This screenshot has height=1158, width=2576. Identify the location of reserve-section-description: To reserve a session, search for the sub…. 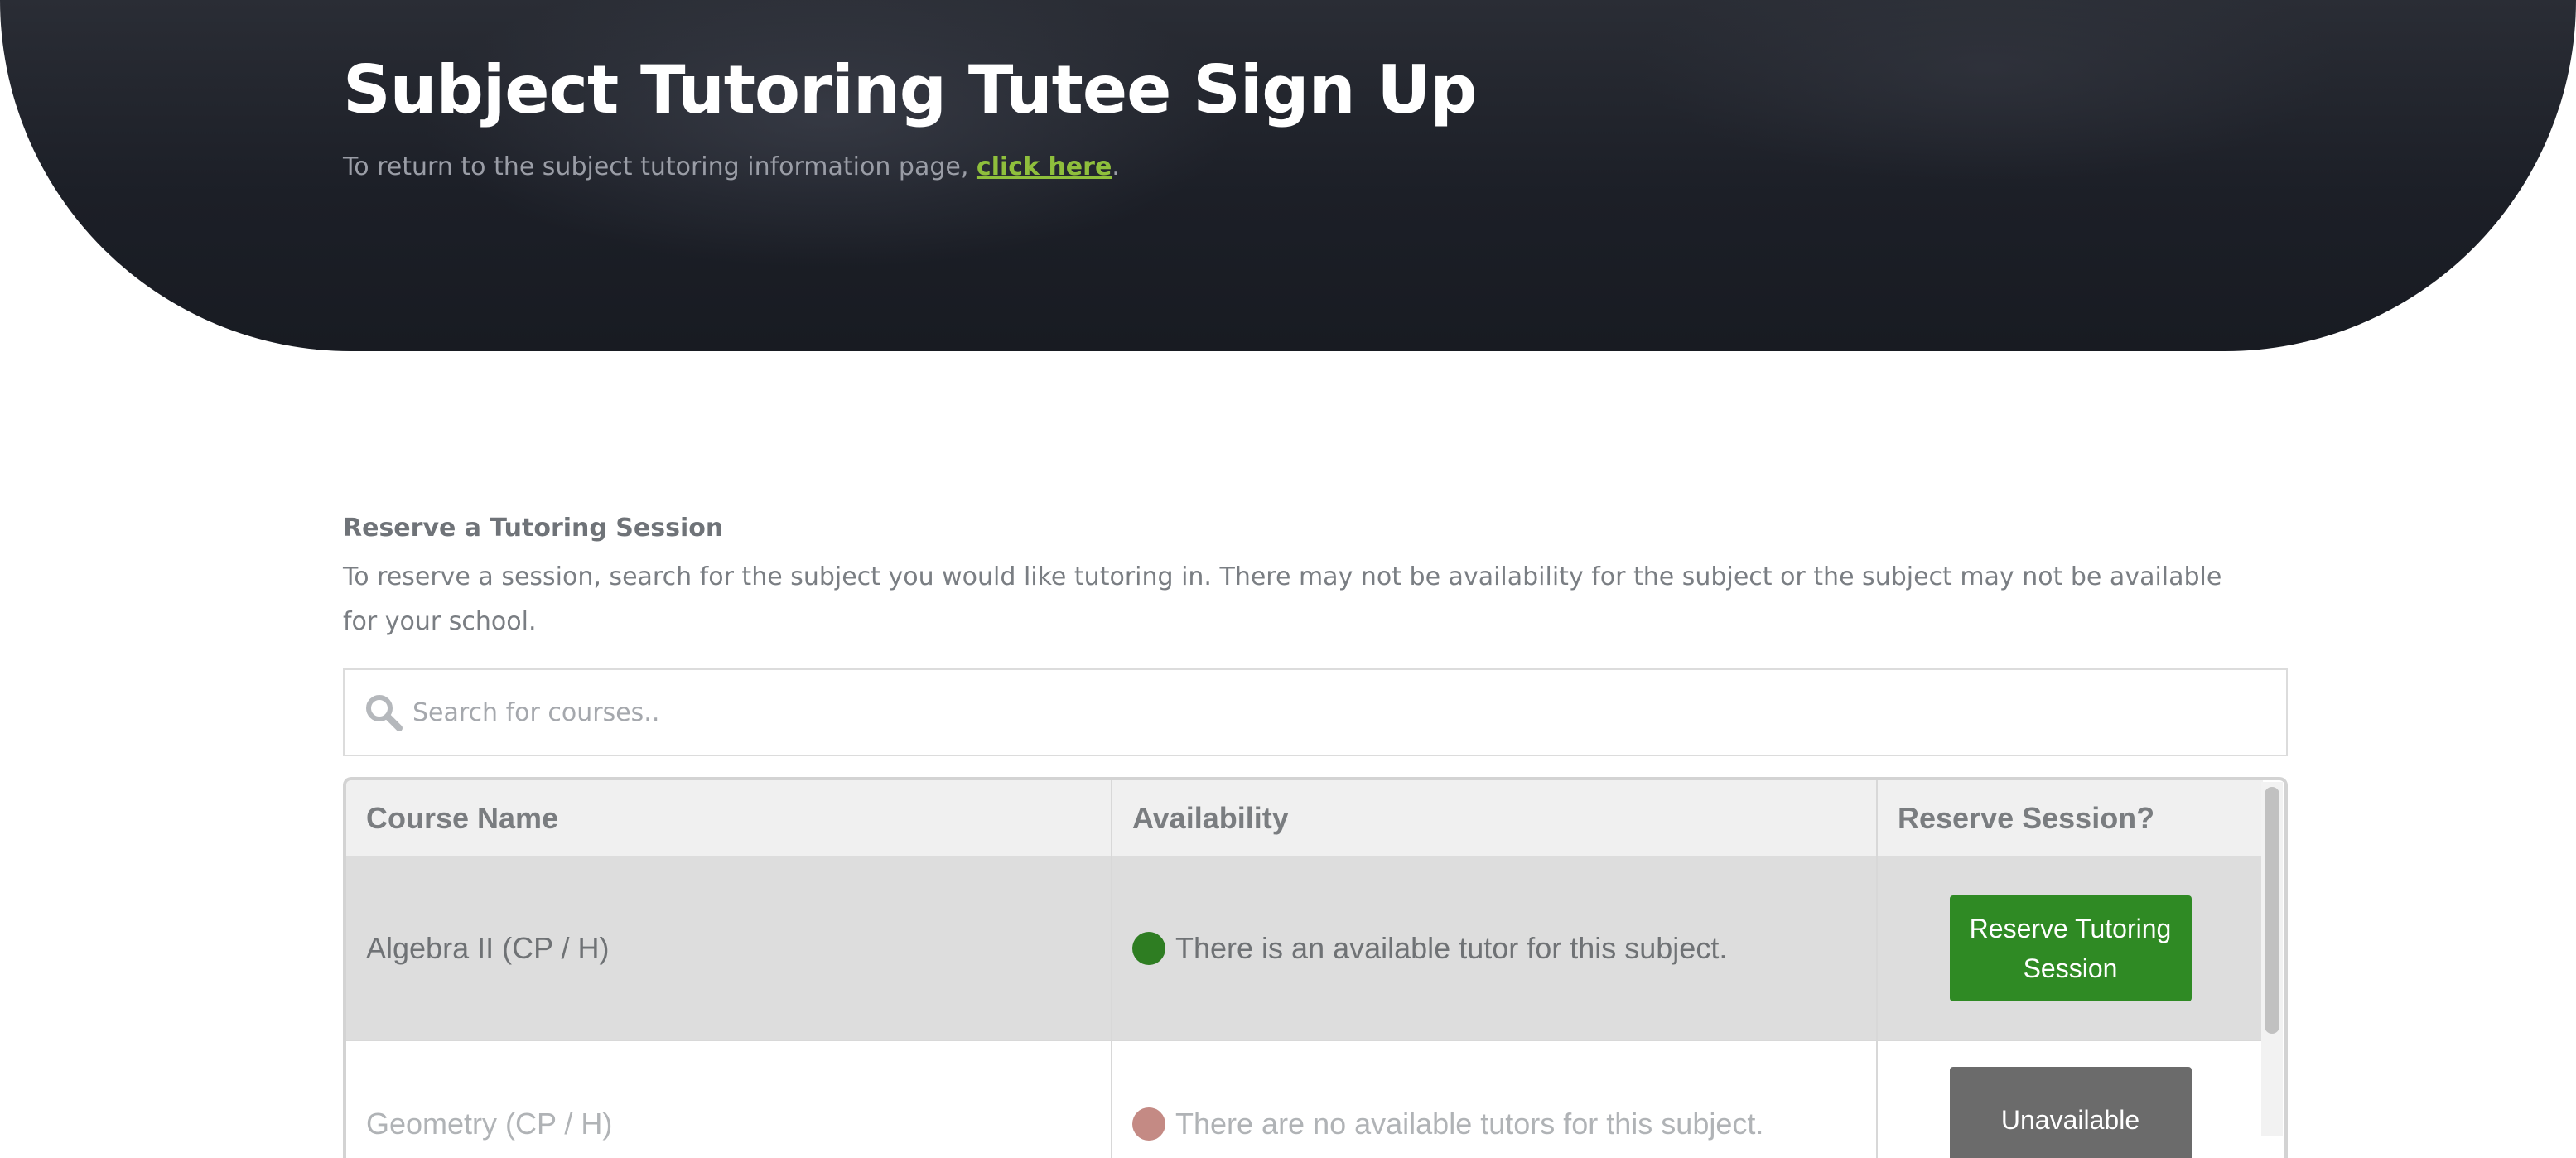
(1295, 599).